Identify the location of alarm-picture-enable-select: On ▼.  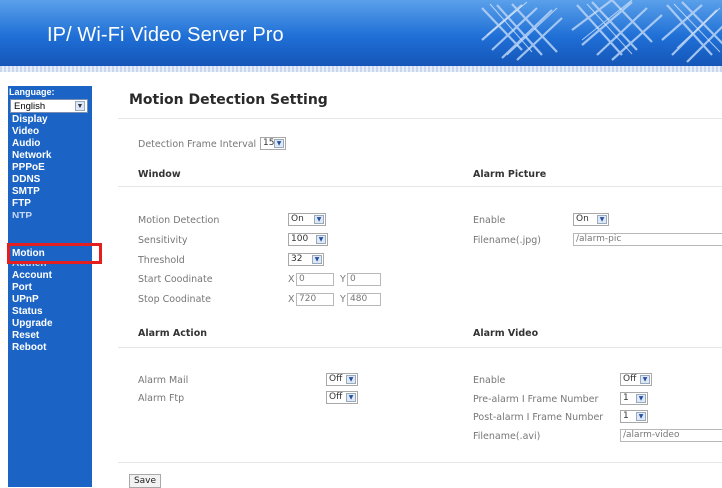
(591, 219).